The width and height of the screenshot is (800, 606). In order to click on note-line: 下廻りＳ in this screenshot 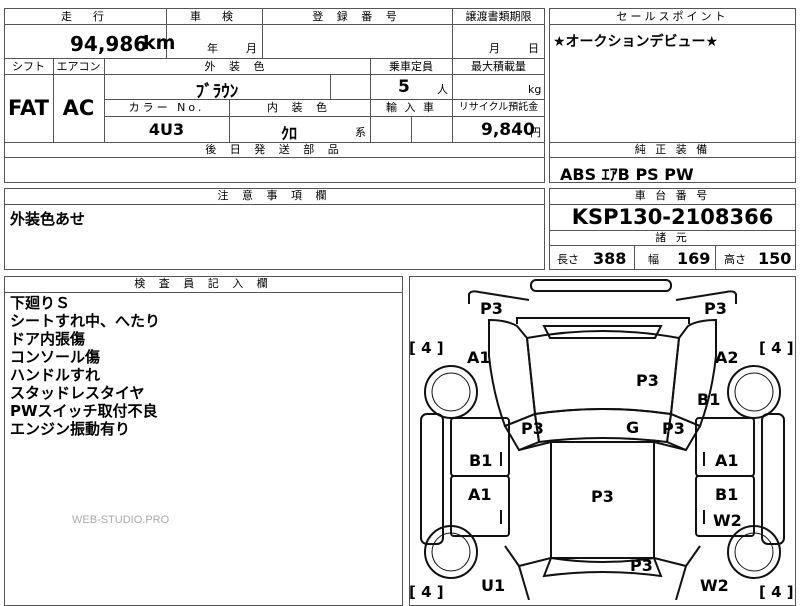, I will do `click(40, 303)`.